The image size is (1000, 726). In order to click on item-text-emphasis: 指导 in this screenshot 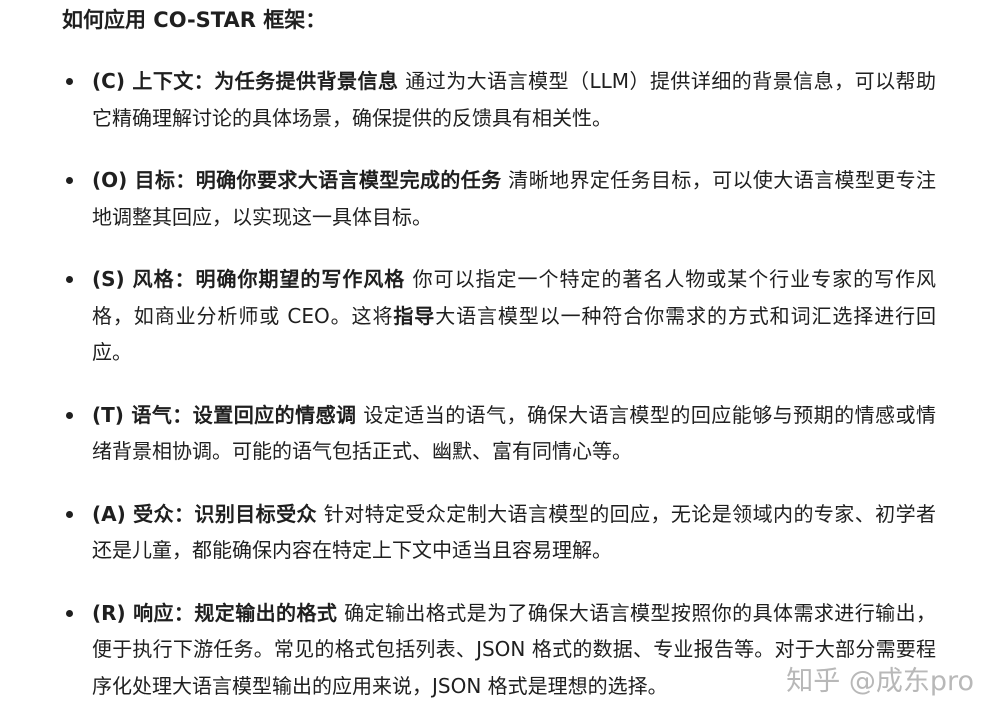, I will do `click(414, 315)`.